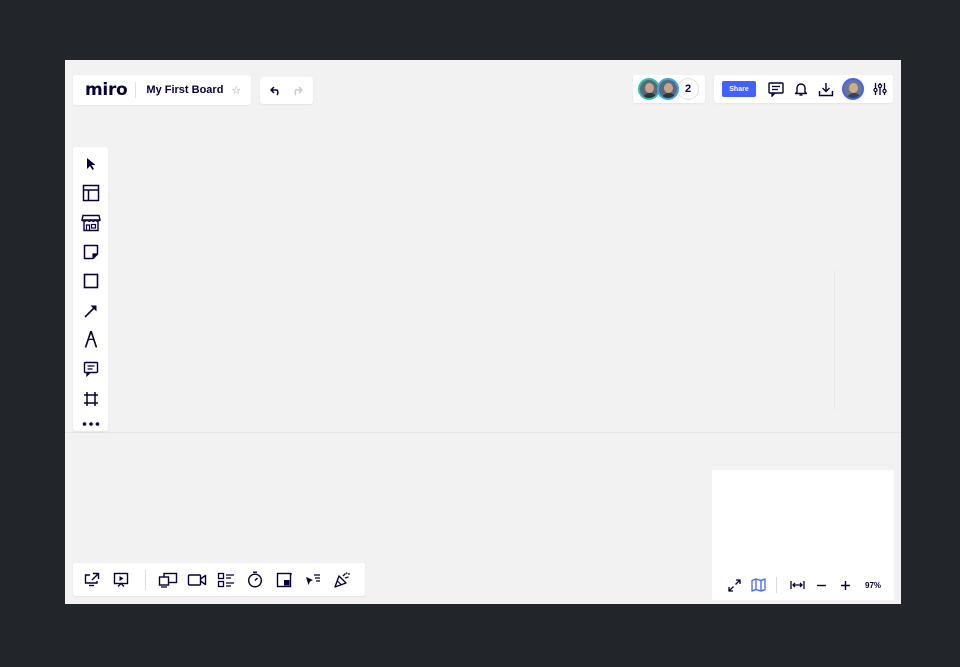 This screenshot has width=960, height=667. I want to click on embed-button, so click(284, 580).